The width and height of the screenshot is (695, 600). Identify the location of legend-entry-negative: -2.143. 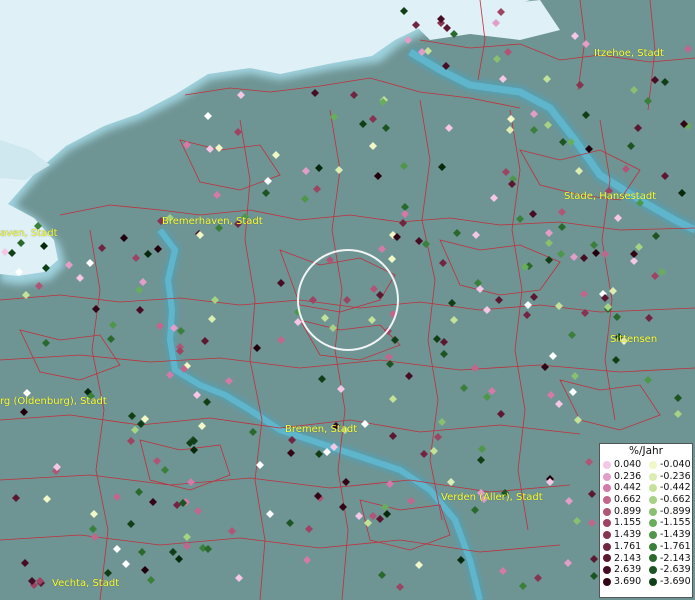
(669, 559).